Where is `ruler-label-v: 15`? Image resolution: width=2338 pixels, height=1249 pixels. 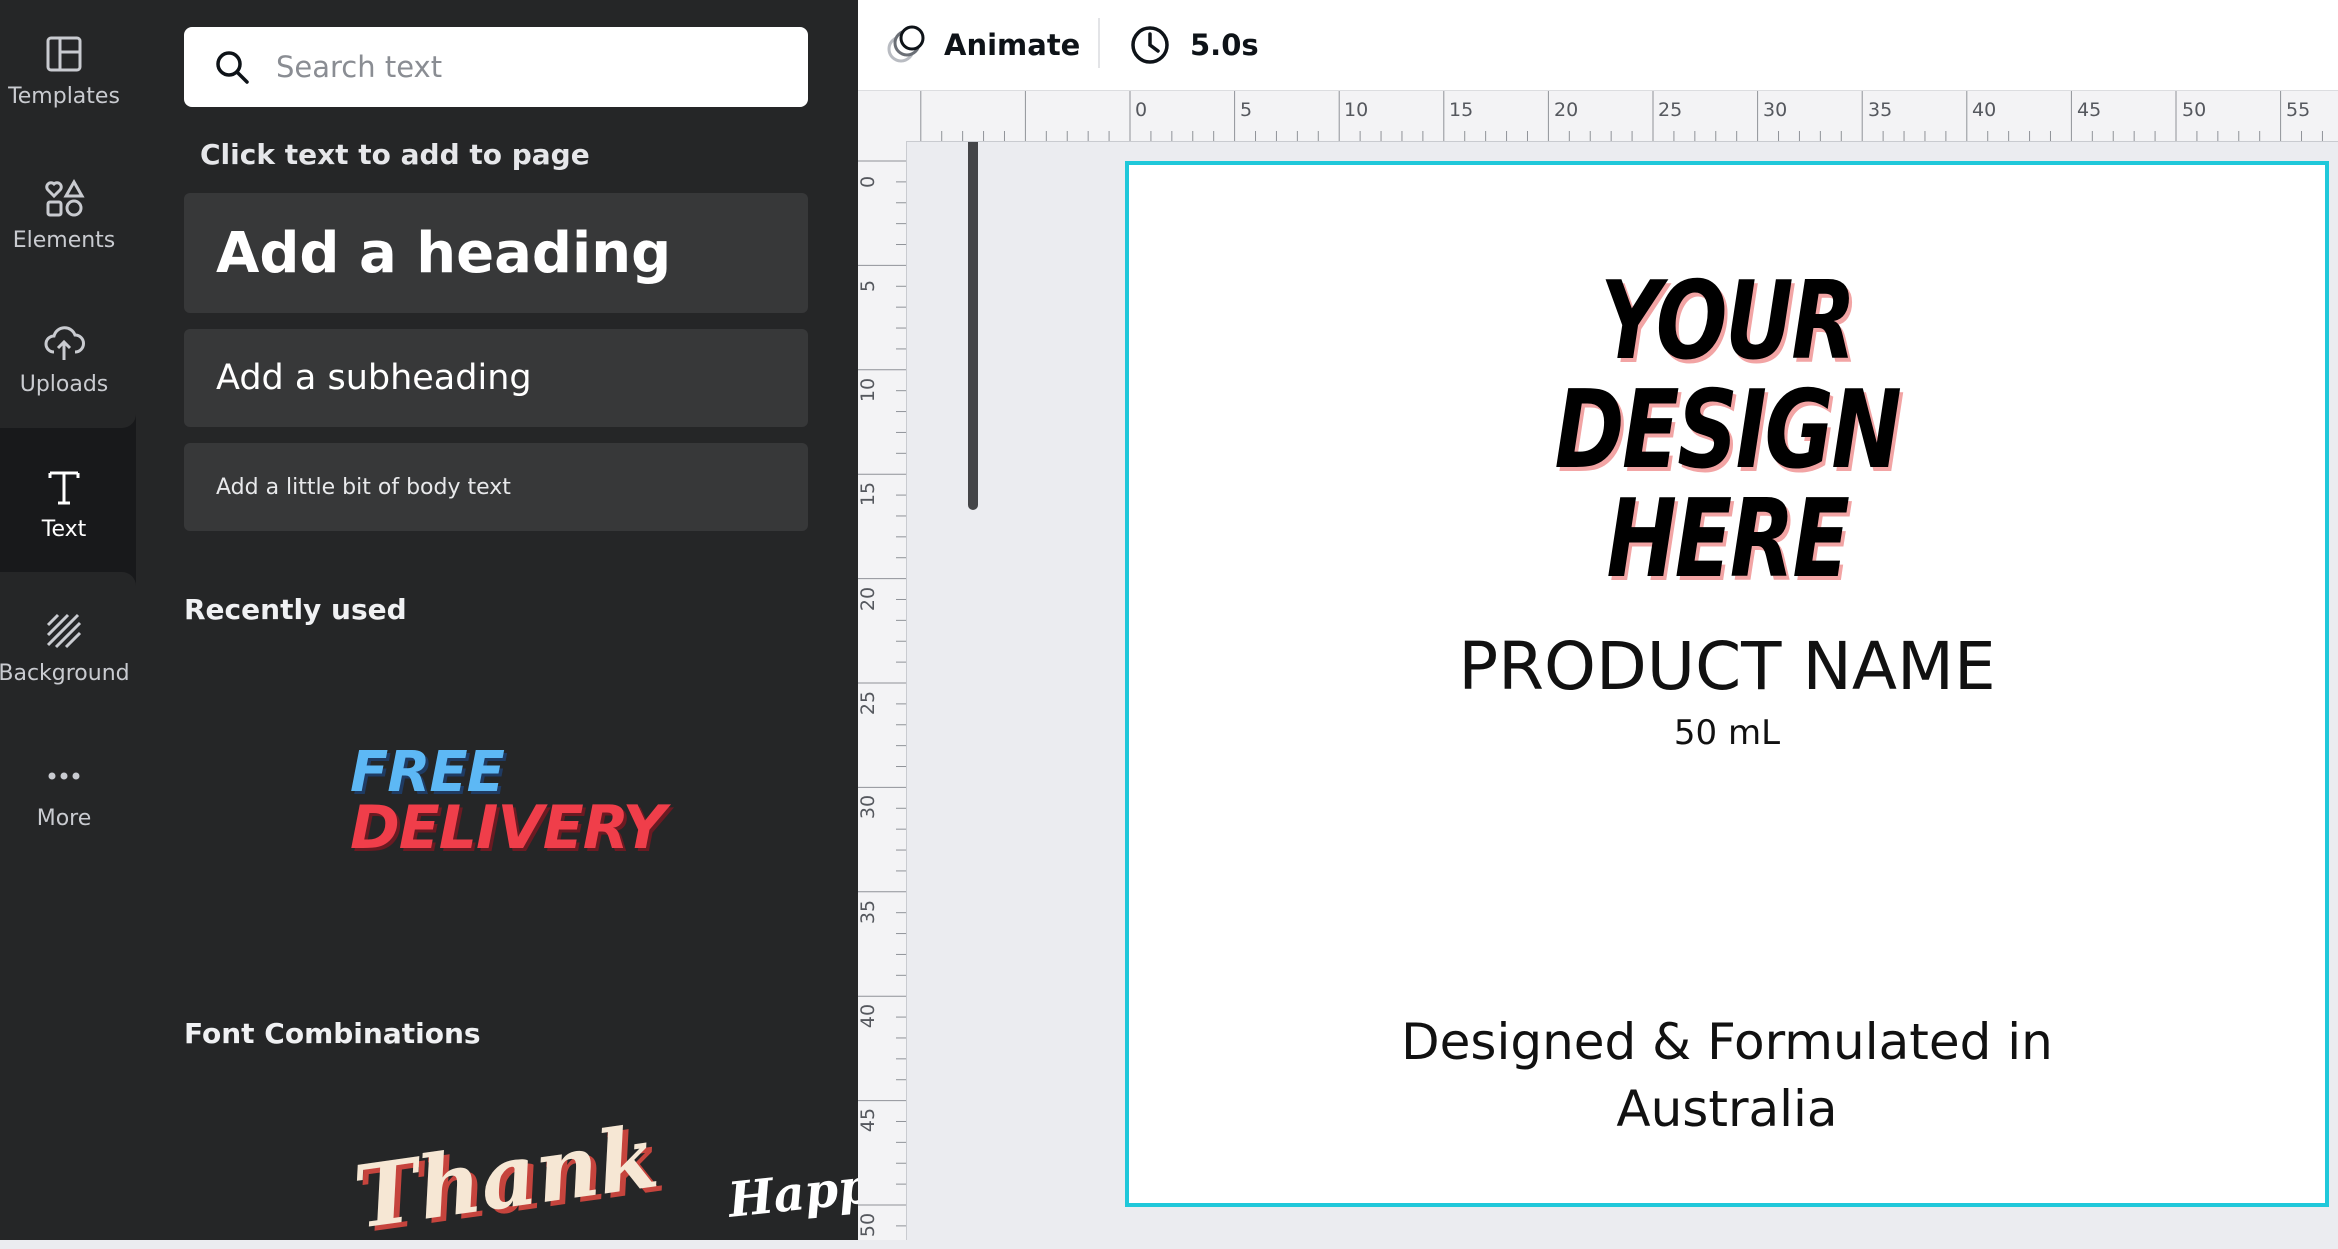
ruler-label-v: 15 is located at coordinates (868, 494).